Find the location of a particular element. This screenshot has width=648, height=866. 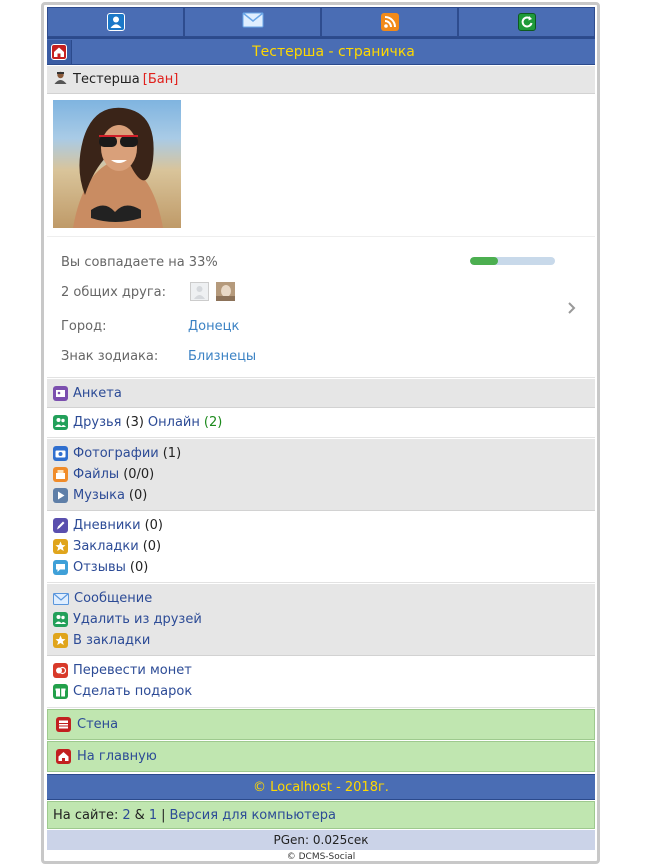

diaries-link: Дневники is located at coordinates (107, 525).